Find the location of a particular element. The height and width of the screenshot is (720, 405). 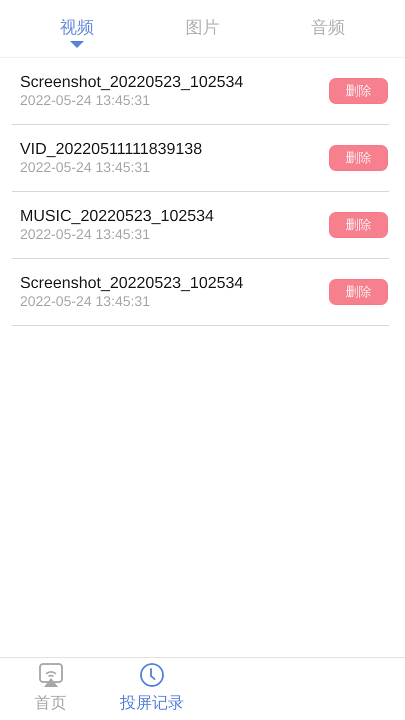

triangle-icon is located at coordinates (77, 44).